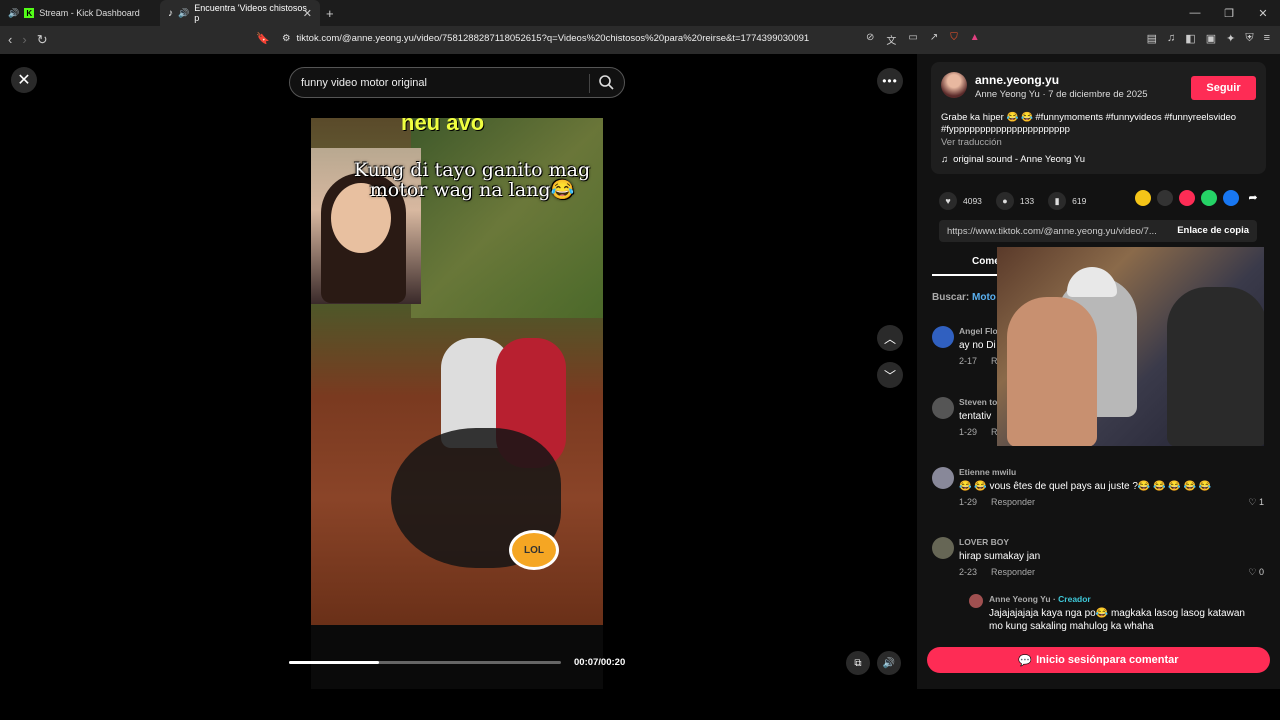  Describe the element at coordinates (972, 201) in the screenshot. I see `like-count: 4093` at that location.